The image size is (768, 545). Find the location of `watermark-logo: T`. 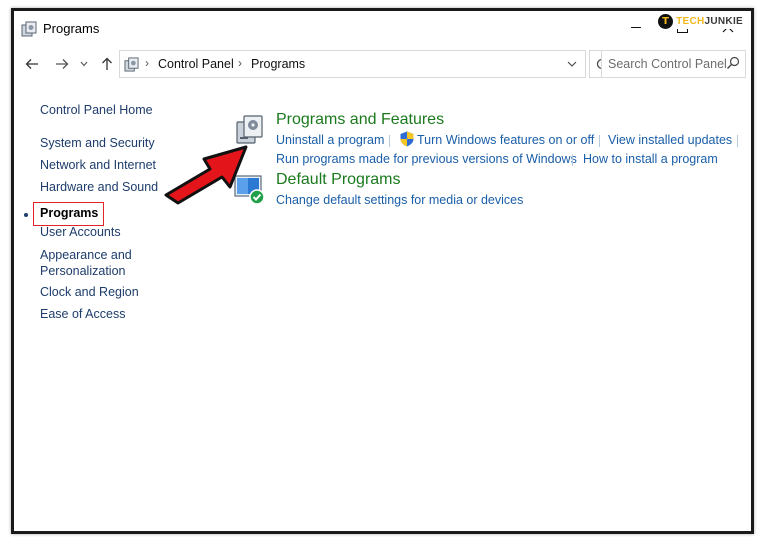

watermark-logo: T is located at coordinates (666, 21).